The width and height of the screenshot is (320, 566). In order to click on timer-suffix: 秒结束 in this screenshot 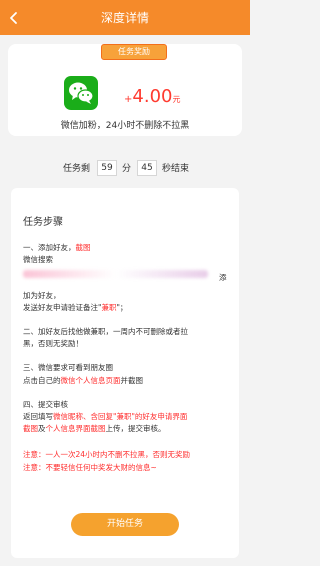, I will do `click(176, 169)`.